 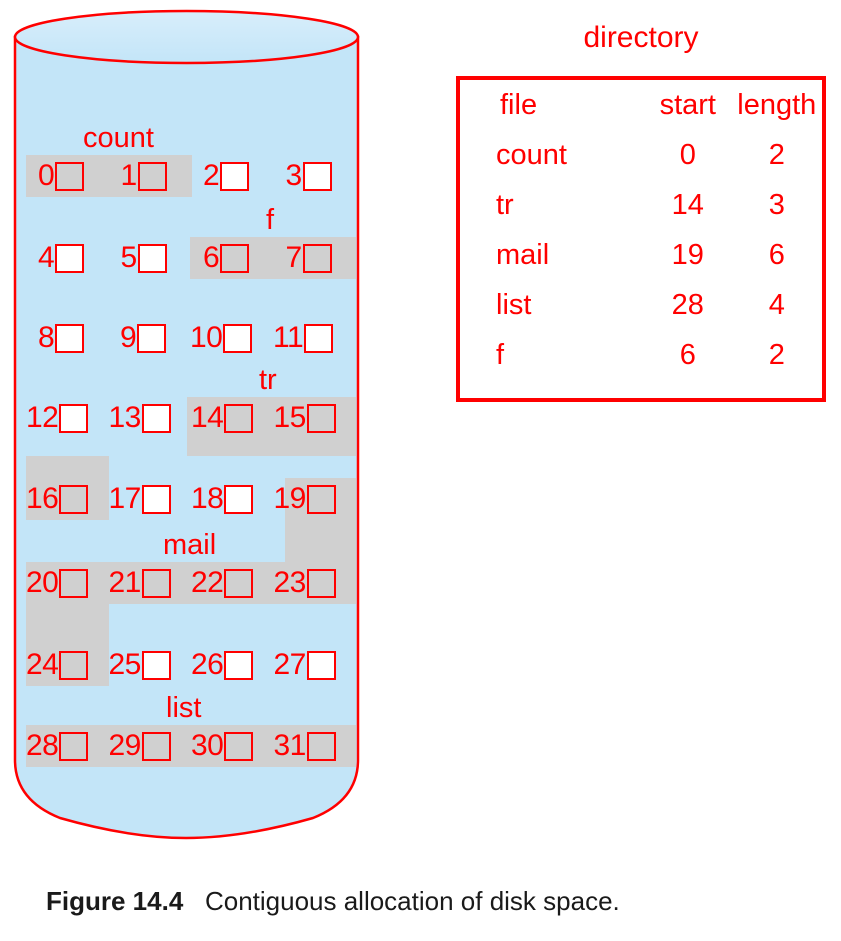 I want to click on block-cell-0: 0, so click(x=67, y=176).